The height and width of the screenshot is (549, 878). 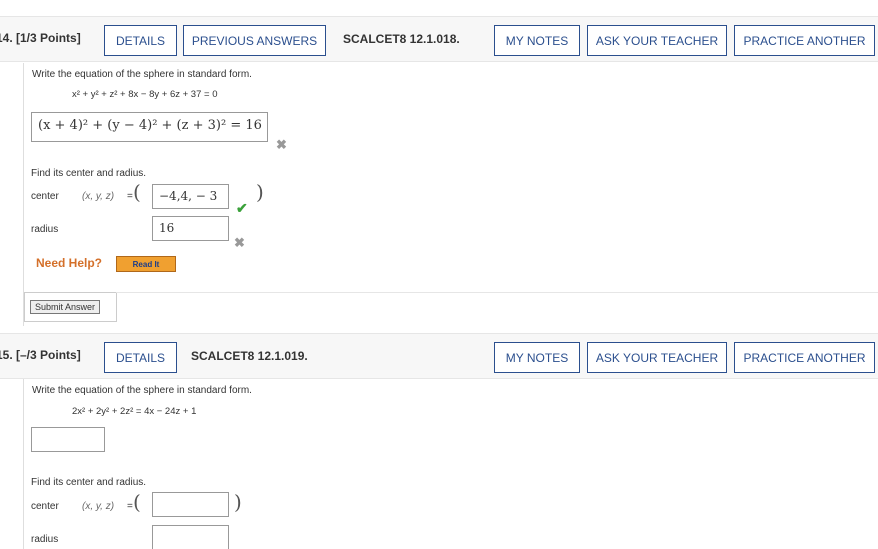 I want to click on equation-answer-field, so click(x=68, y=439).